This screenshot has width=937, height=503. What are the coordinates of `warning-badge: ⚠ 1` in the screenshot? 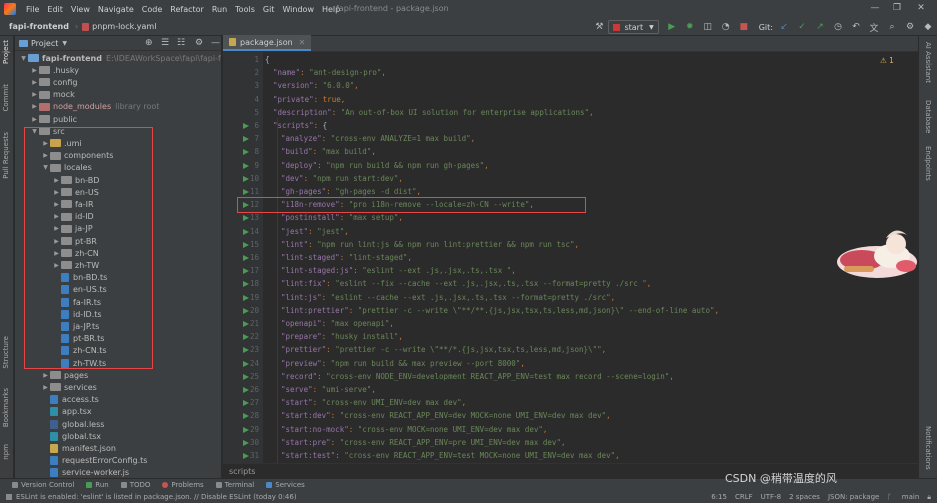 It's located at (887, 60).